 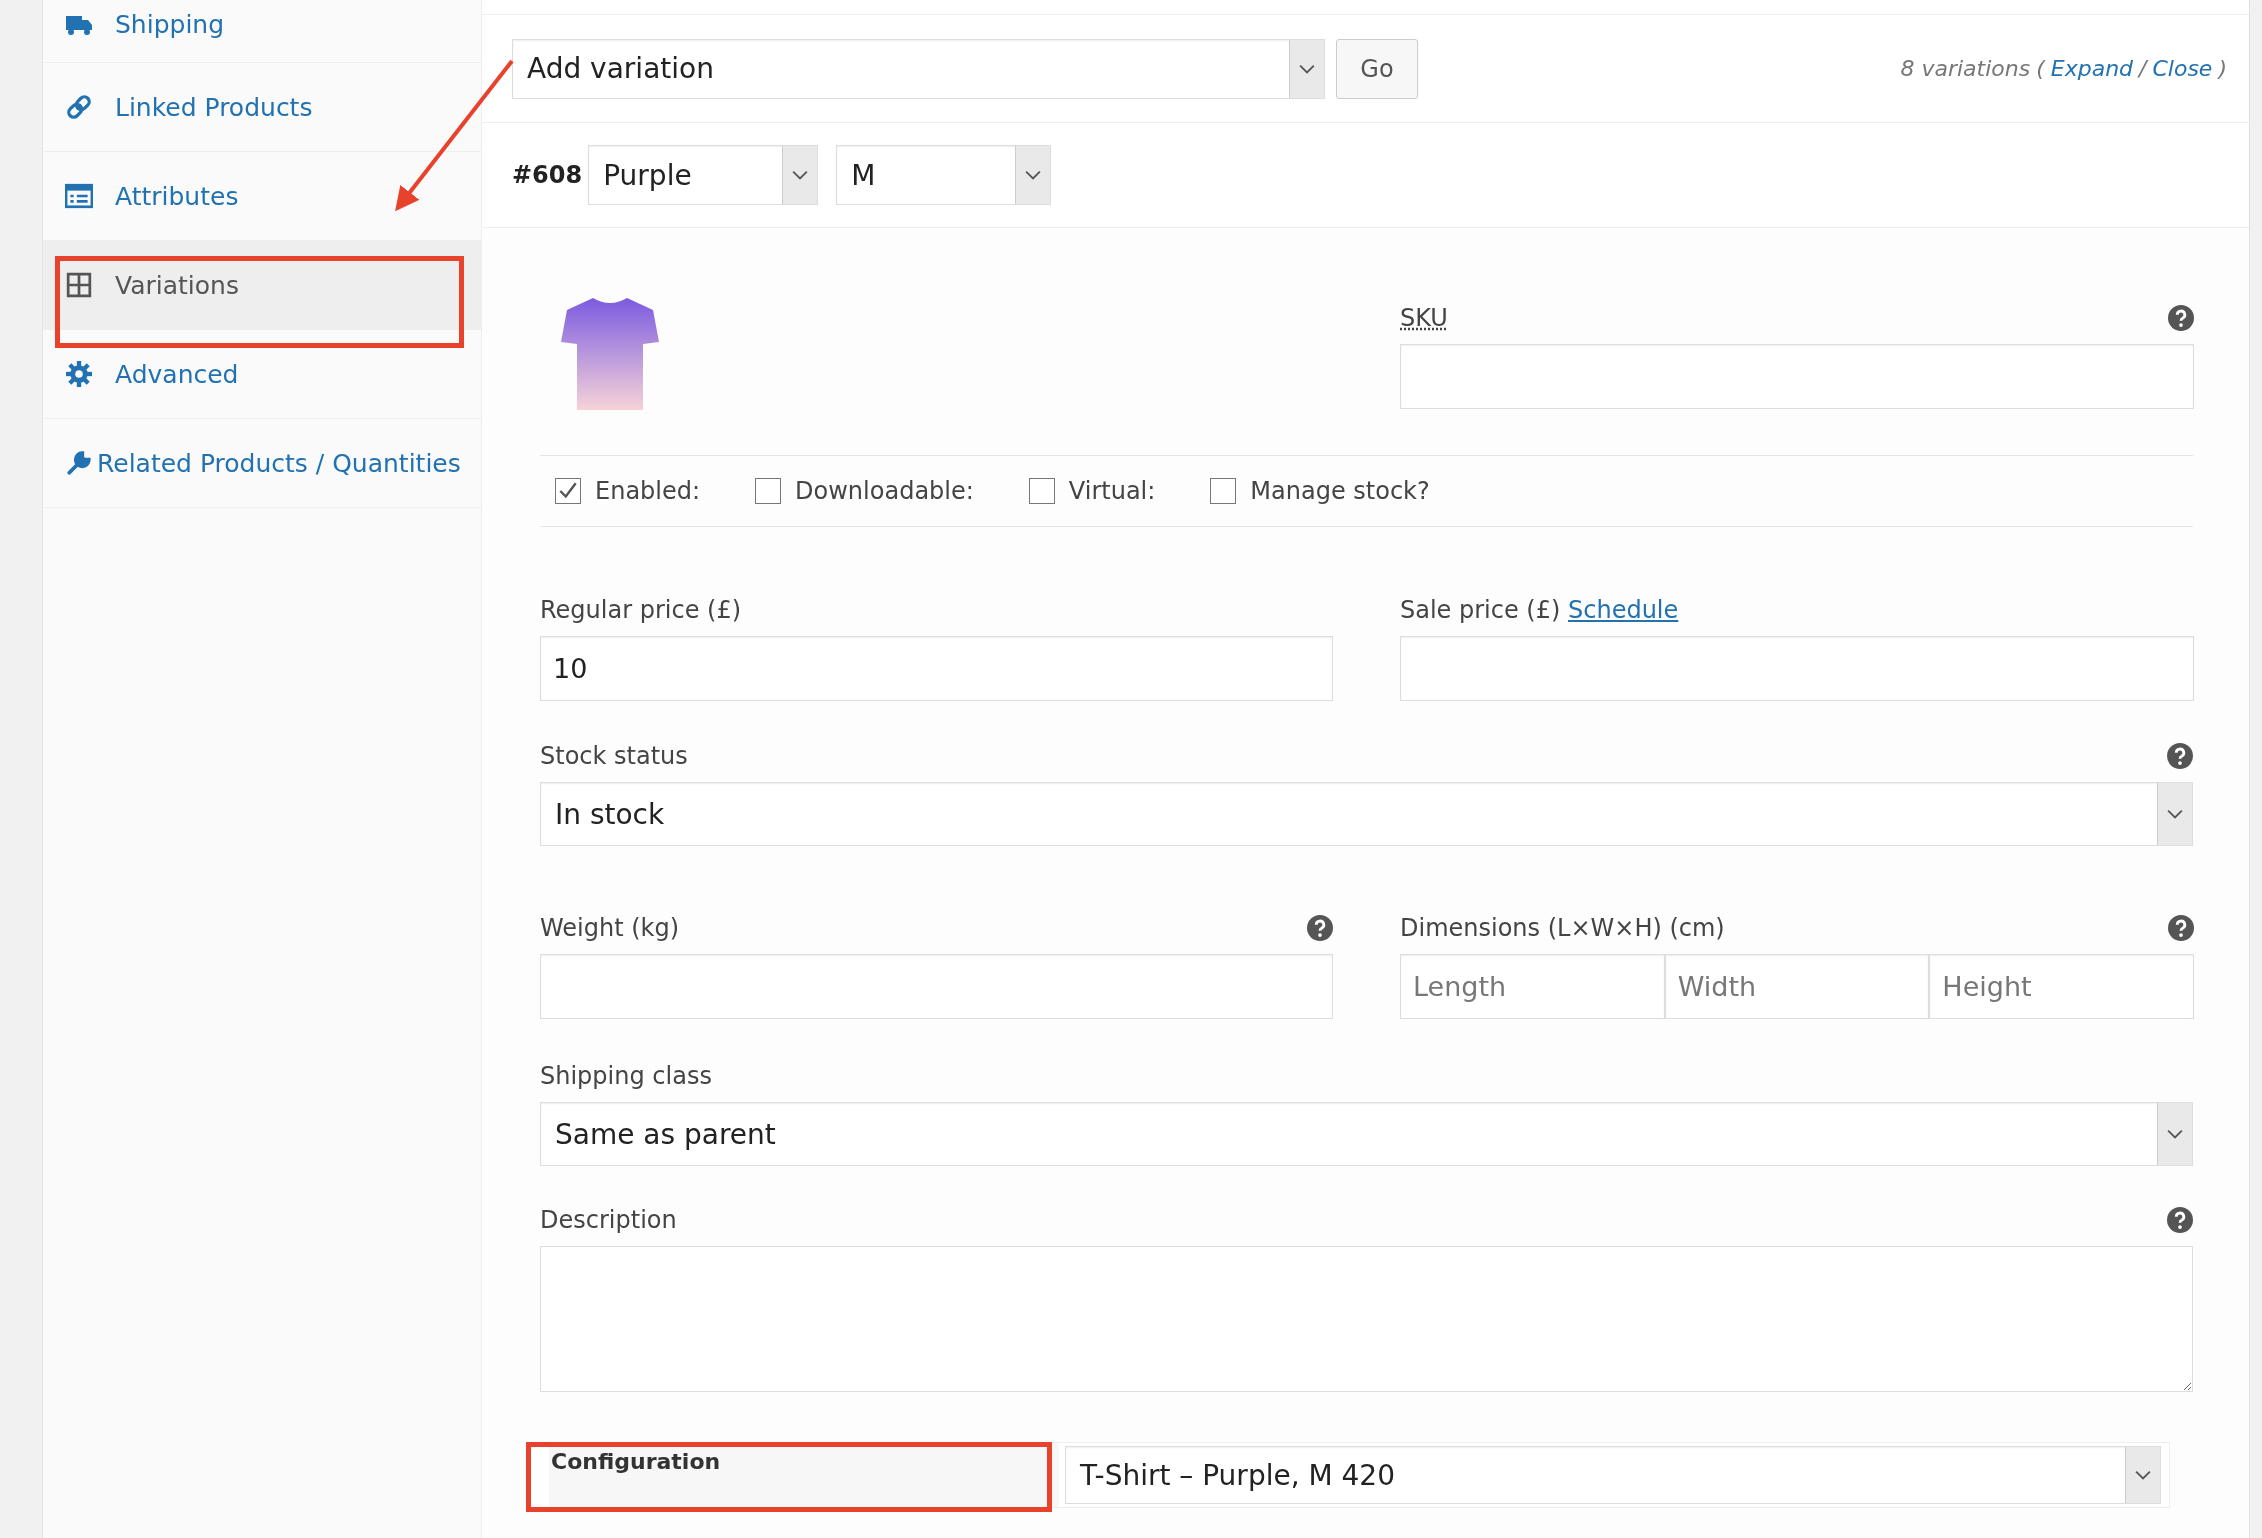 I want to click on field-label: Sale price (£), so click(x=1480, y=610).